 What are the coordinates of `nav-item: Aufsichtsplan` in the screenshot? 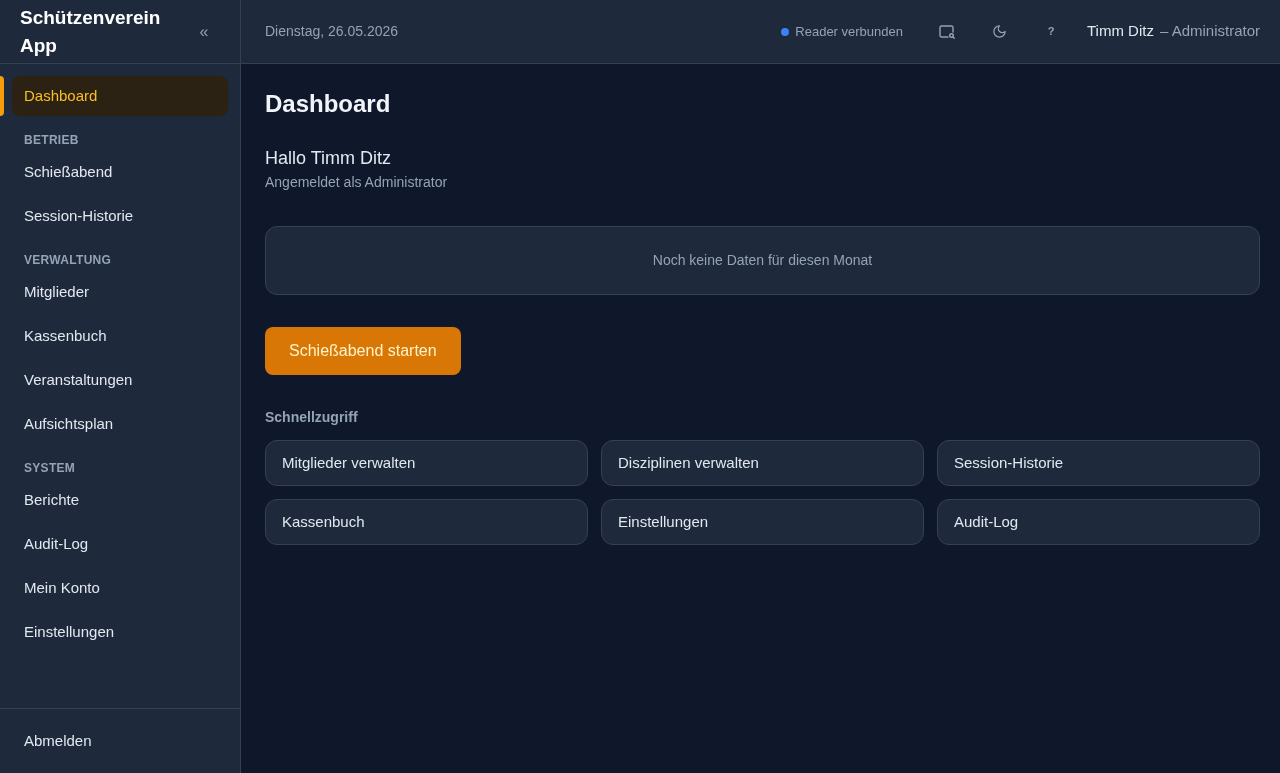 It's located at (120, 424).